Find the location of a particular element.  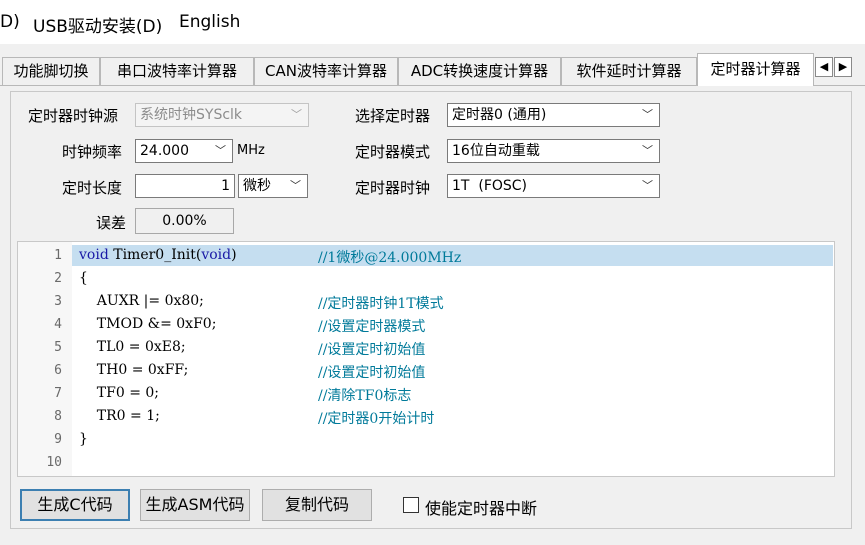

duration-unit-value: 微秒 is located at coordinates (257, 186).